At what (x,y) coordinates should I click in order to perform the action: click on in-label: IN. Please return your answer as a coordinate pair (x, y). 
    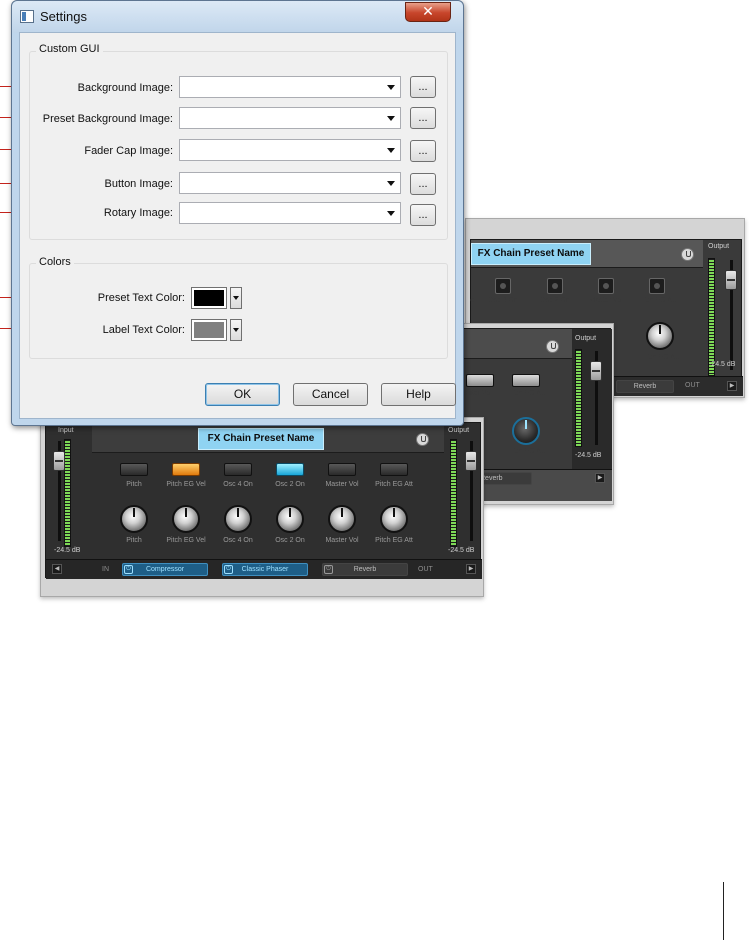
    Looking at the image, I should click on (105, 569).